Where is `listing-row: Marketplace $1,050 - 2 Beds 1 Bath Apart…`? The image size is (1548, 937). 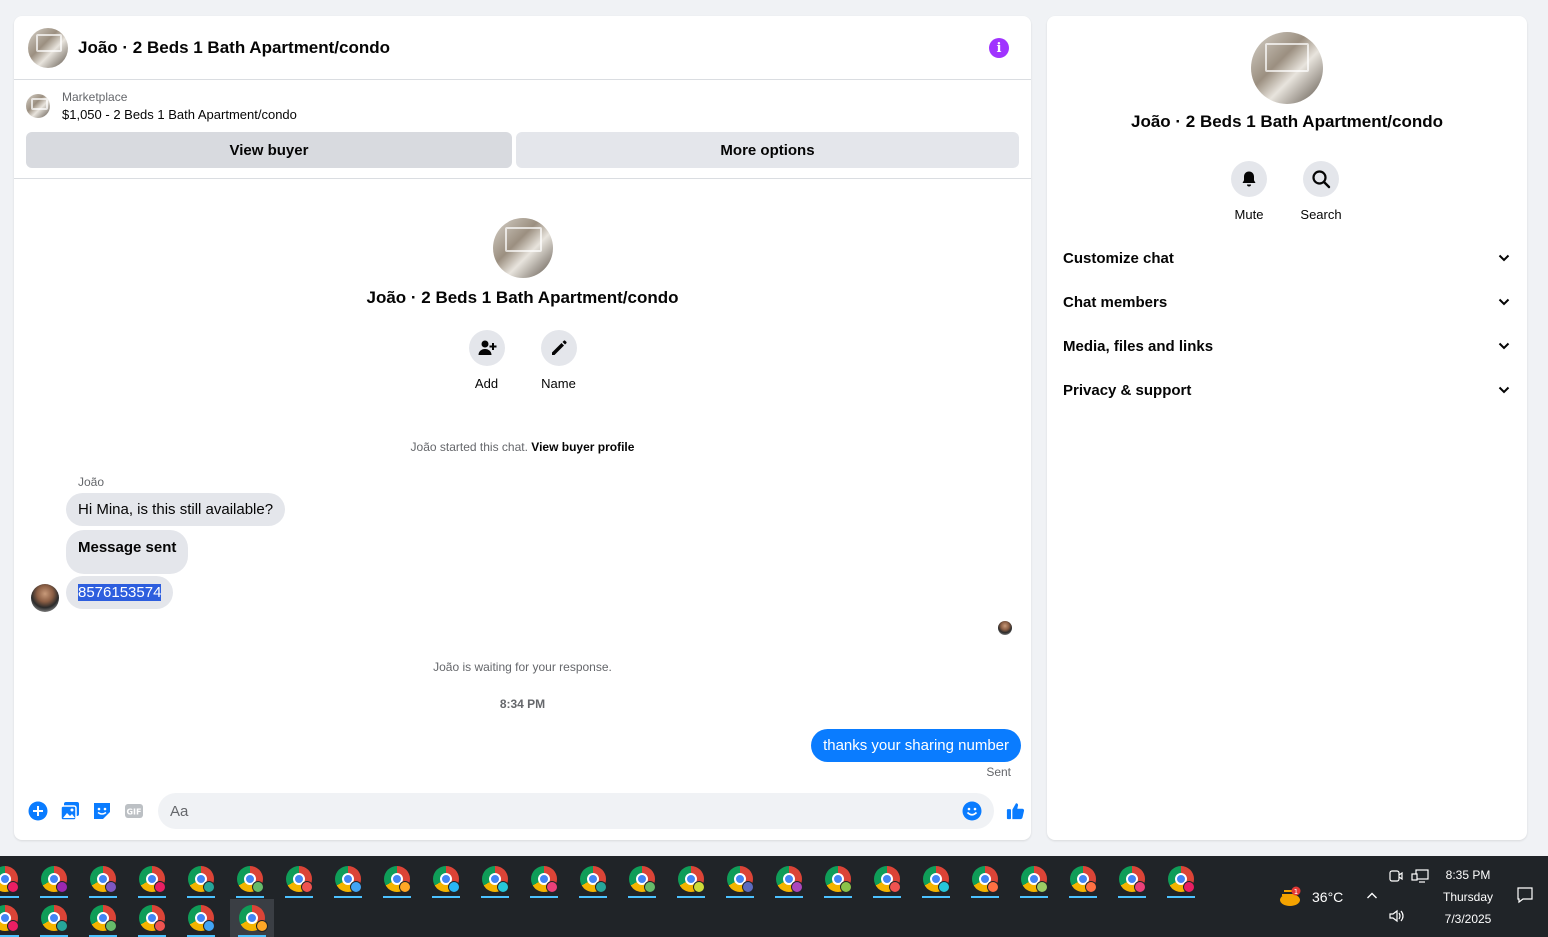
listing-row: Marketplace $1,050 - 2 Beds 1 Bath Apart… is located at coordinates (522, 103).